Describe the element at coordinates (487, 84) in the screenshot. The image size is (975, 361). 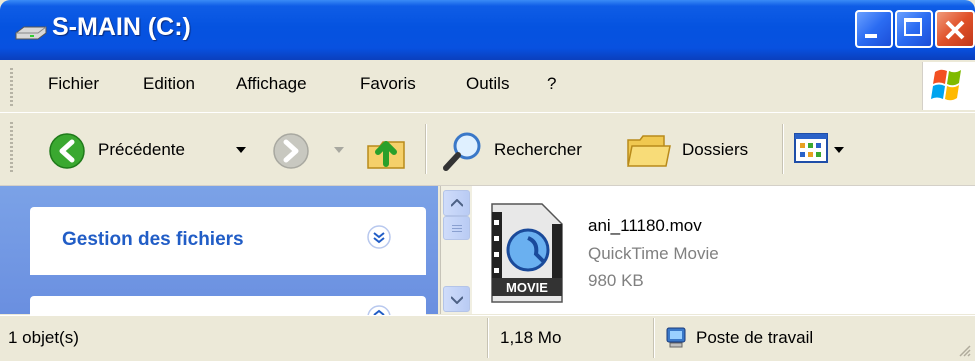
I see `menu-outils: Outils` at that location.